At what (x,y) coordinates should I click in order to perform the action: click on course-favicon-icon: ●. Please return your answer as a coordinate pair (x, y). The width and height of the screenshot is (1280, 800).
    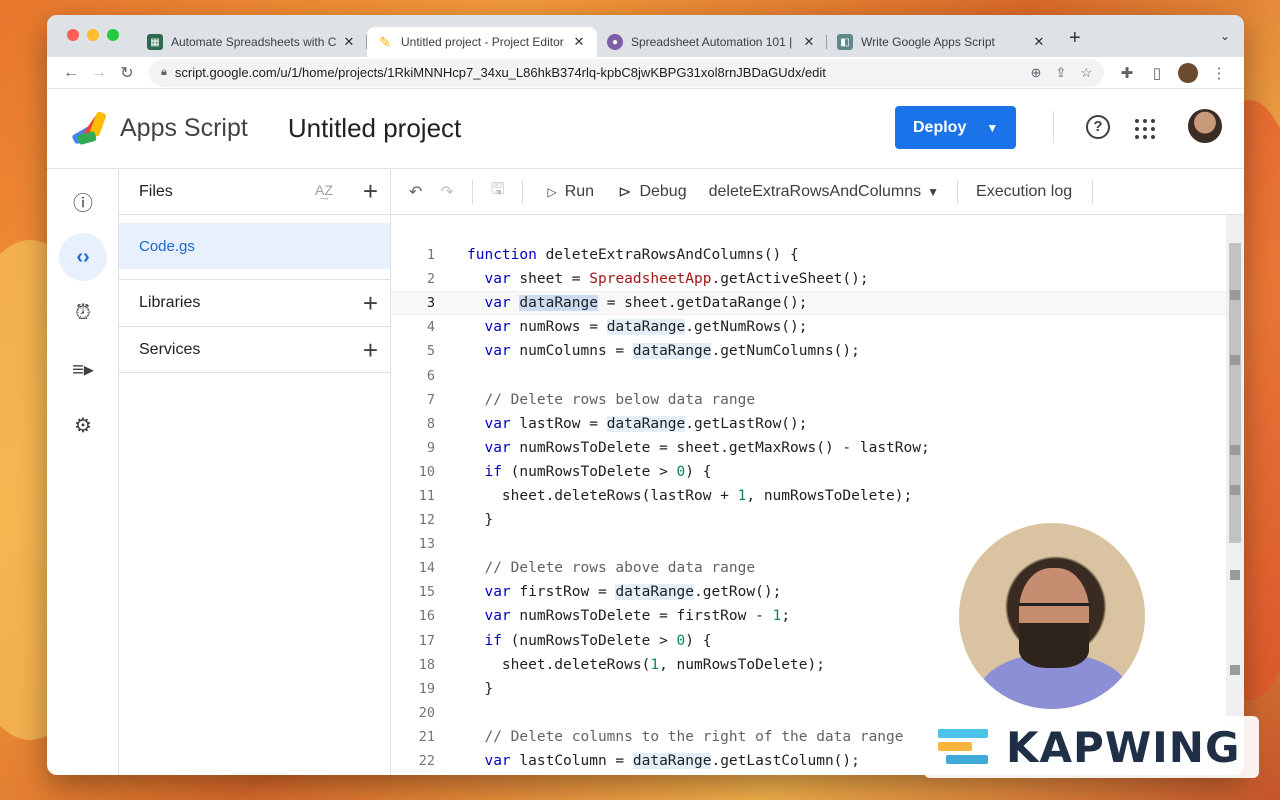
    Looking at the image, I should click on (615, 42).